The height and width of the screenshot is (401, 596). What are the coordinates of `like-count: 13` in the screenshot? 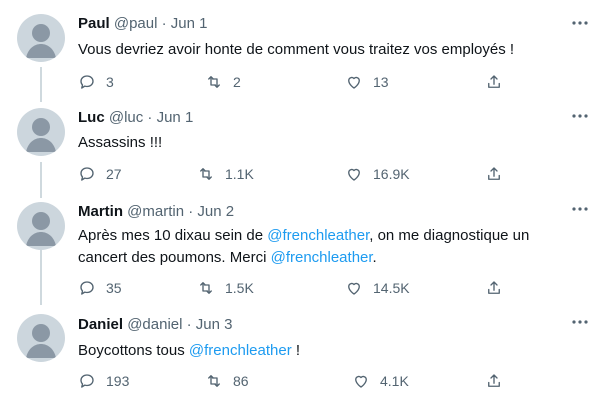 It's located at (381, 82).